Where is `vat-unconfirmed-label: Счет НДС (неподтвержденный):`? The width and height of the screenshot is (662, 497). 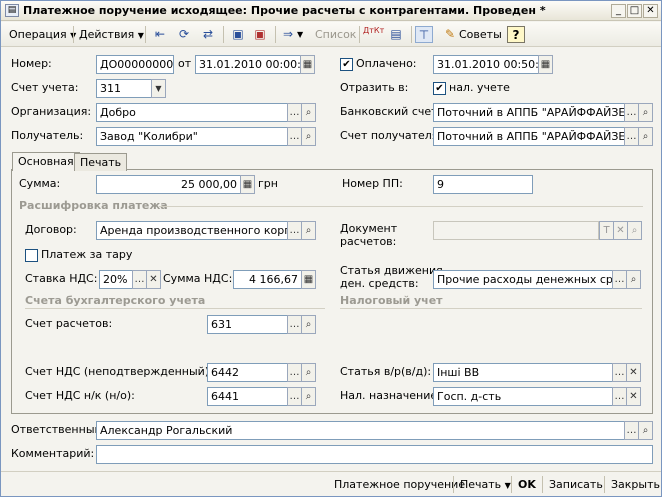
vat-unconfirmed-label: Счет НДС (неподтвержденный): is located at coordinates (119, 371).